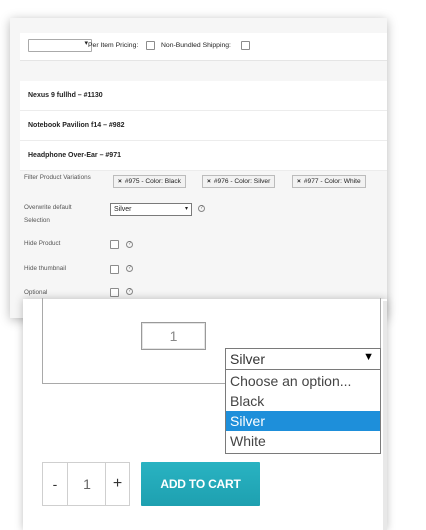 The width and height of the screenshot is (426, 530). Describe the element at coordinates (242, 181) in the screenshot. I see `variation-tag-text: #976 - Color: Silver` at that location.